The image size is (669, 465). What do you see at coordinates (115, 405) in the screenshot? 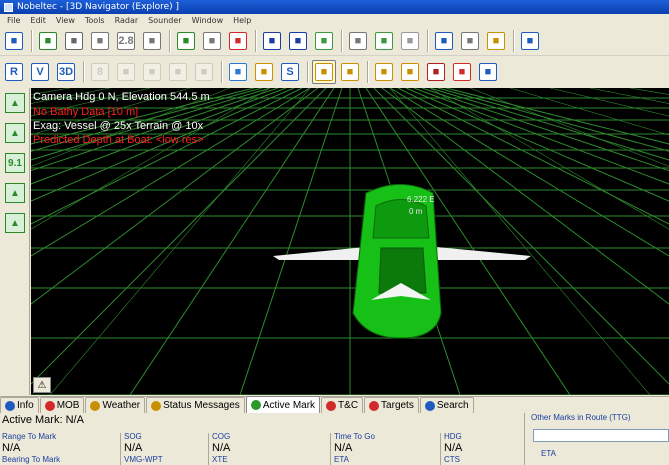
I see `tab-weather: Weather` at bounding box center [115, 405].